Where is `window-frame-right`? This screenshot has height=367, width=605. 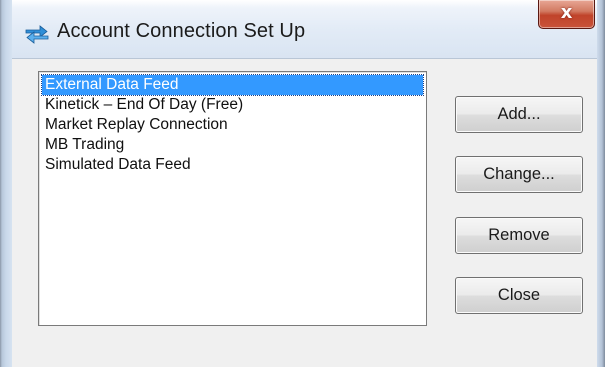
window-frame-right is located at coordinates (601, 183).